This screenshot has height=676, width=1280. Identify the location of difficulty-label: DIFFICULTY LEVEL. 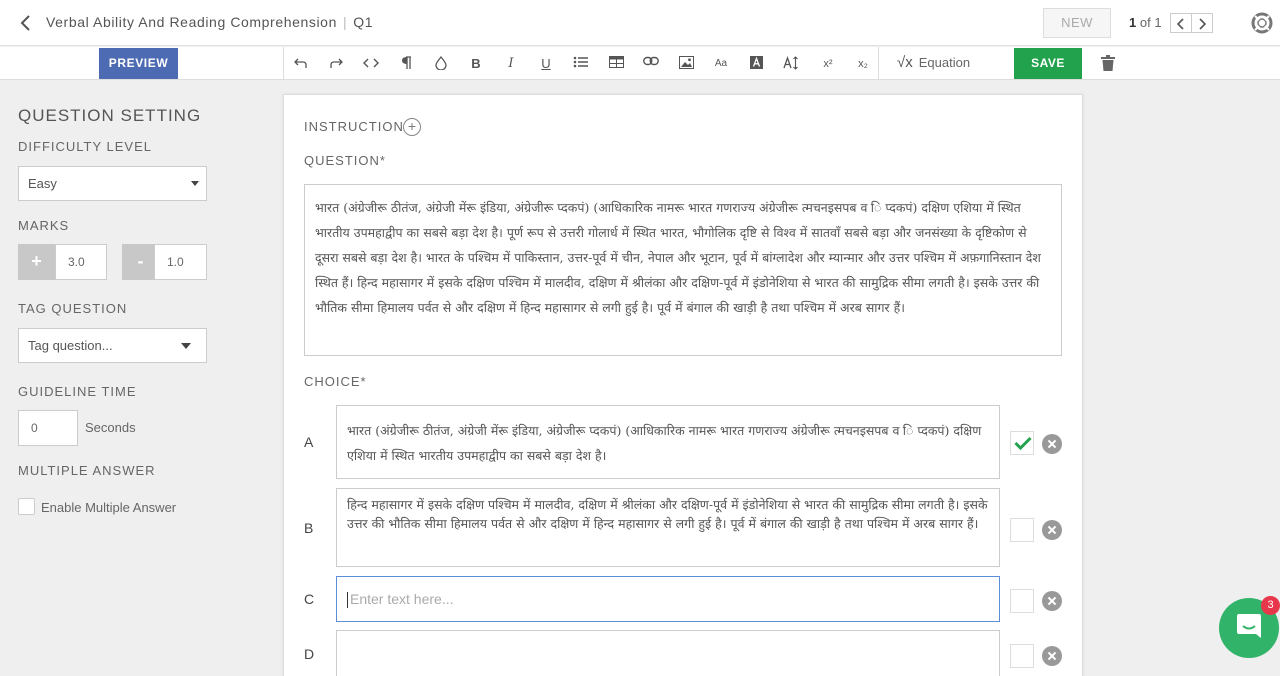
(85, 146).